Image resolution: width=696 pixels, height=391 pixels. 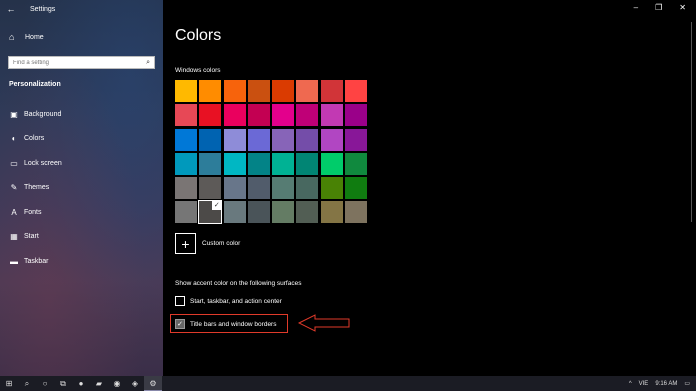 I want to click on title-bars-checkbox-label: Title bars and window borders, so click(x=233, y=324).